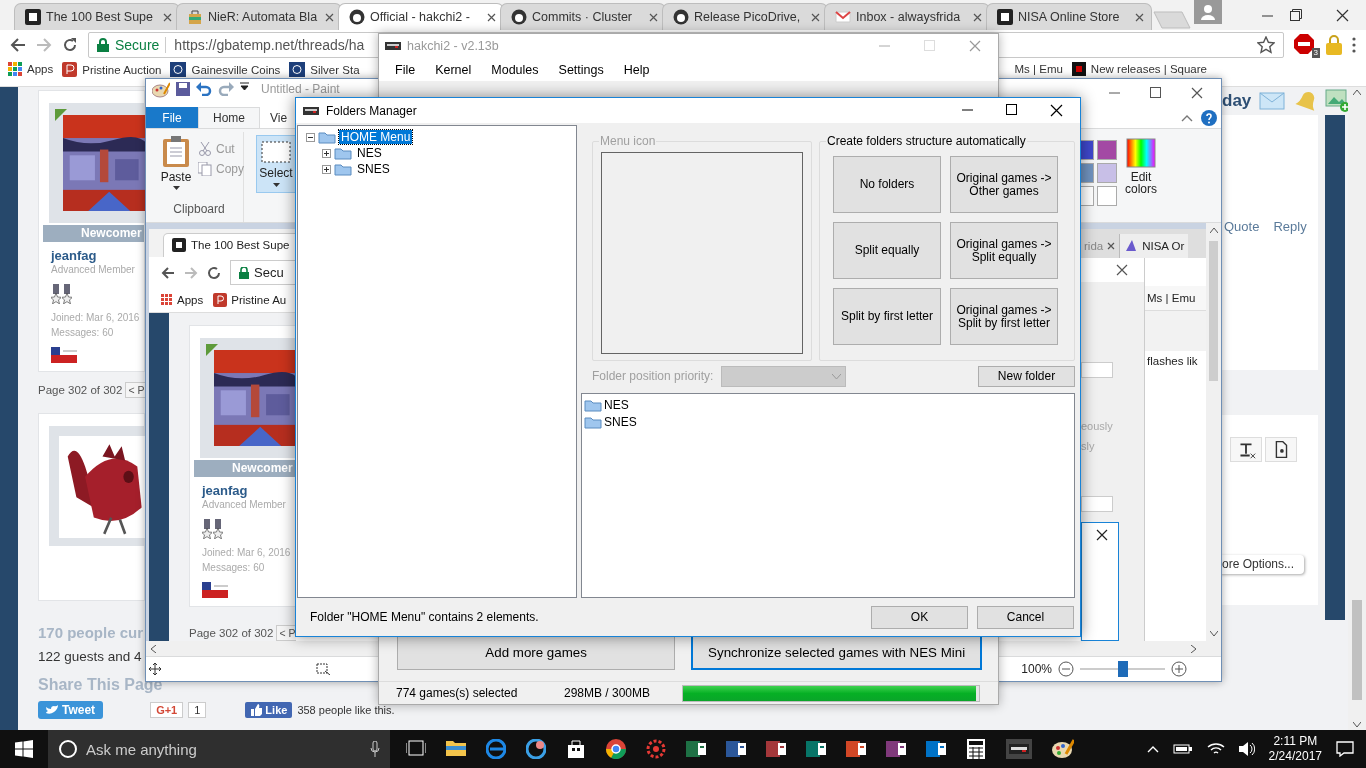 This screenshot has height=768, width=1366. Describe the element at coordinates (1154, 246) in the screenshot. I see `browser-tab: NISA Or` at that location.